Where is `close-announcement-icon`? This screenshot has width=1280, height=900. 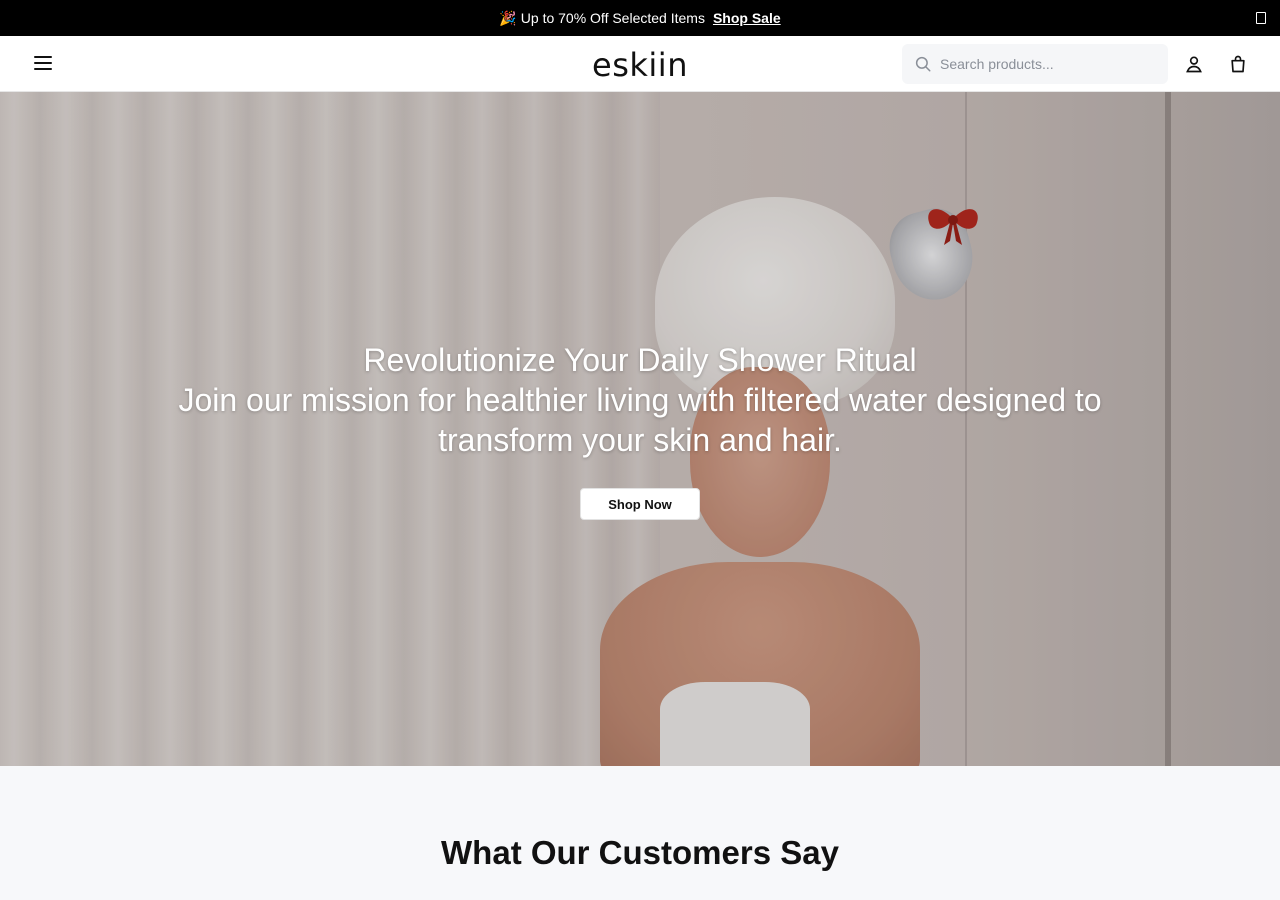 close-announcement-icon is located at coordinates (1261, 18).